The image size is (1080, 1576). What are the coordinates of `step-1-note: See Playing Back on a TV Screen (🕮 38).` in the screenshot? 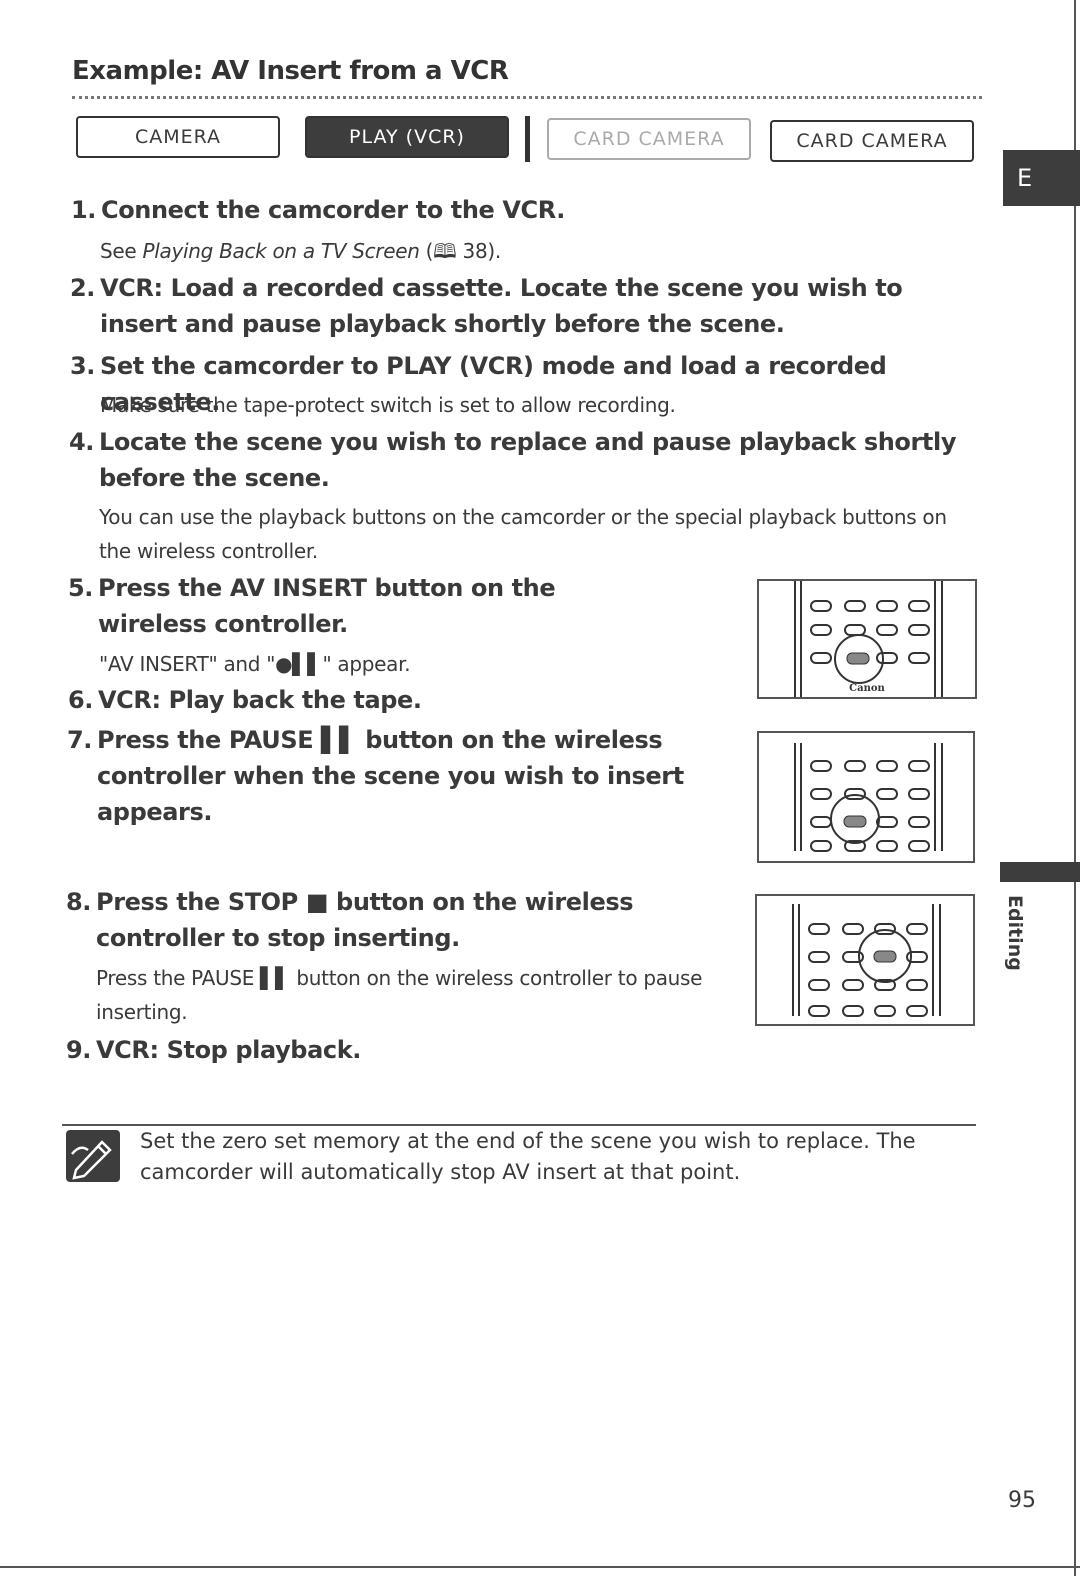 It's located at (300, 251).